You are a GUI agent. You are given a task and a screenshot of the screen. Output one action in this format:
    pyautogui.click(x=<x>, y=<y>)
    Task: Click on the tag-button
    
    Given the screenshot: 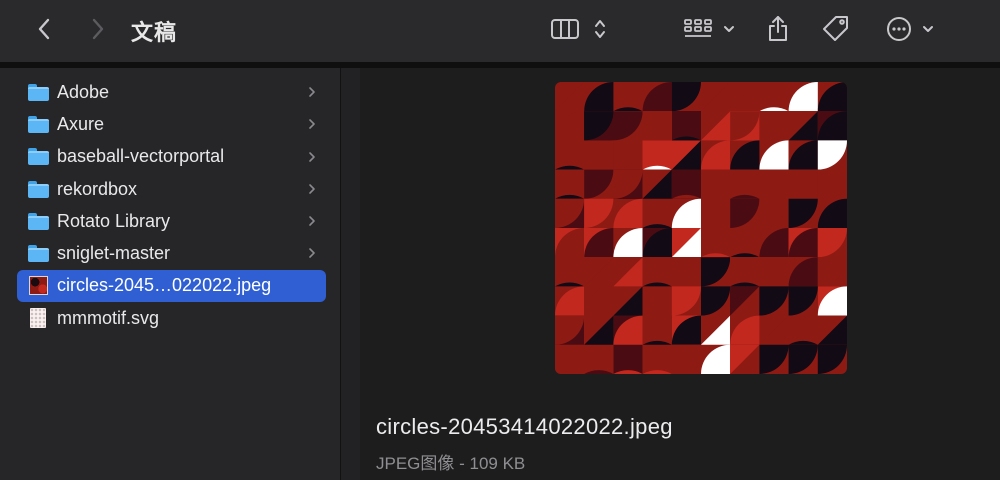 What is the action you would take?
    pyautogui.click(x=836, y=29)
    